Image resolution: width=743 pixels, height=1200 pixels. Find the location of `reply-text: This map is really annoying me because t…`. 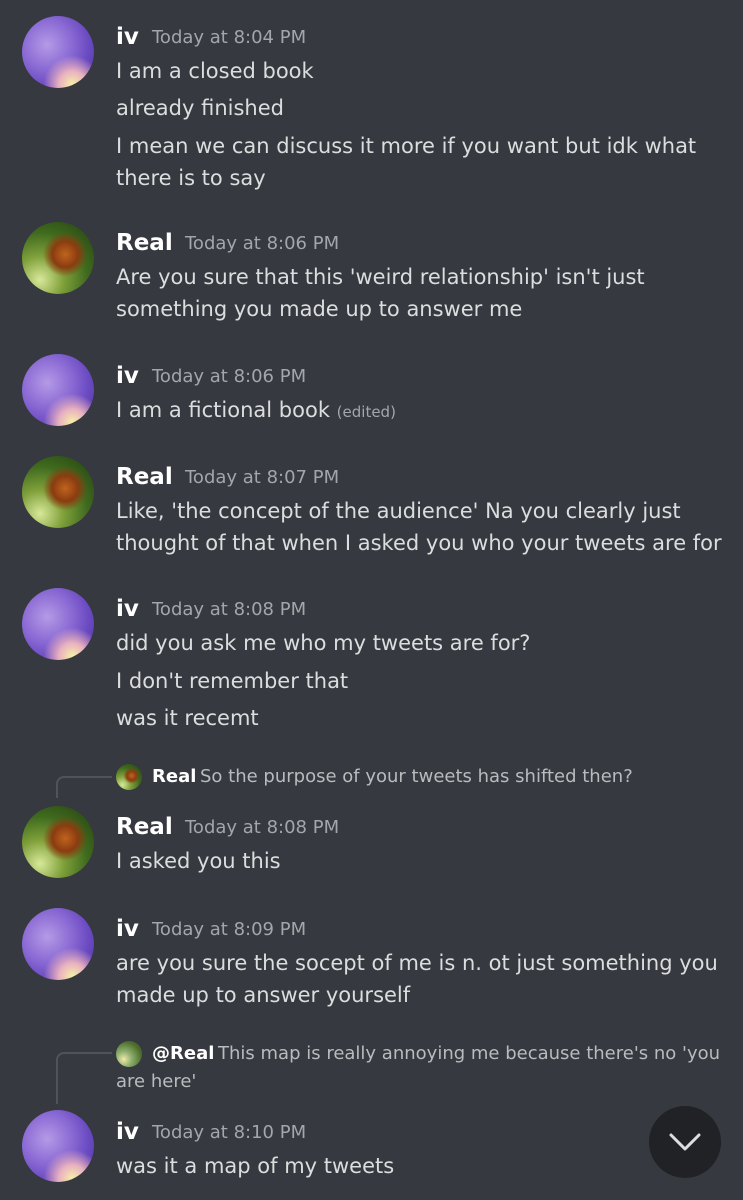

reply-text: This map is really annoying me because t… is located at coordinates (469, 1053).